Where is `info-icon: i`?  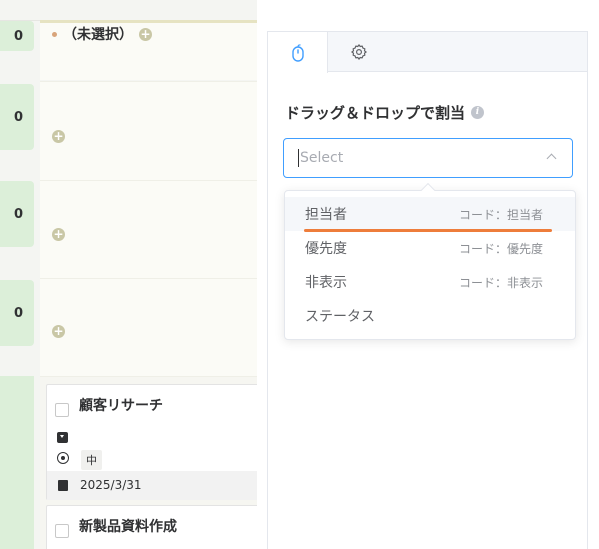 info-icon: i is located at coordinates (478, 112).